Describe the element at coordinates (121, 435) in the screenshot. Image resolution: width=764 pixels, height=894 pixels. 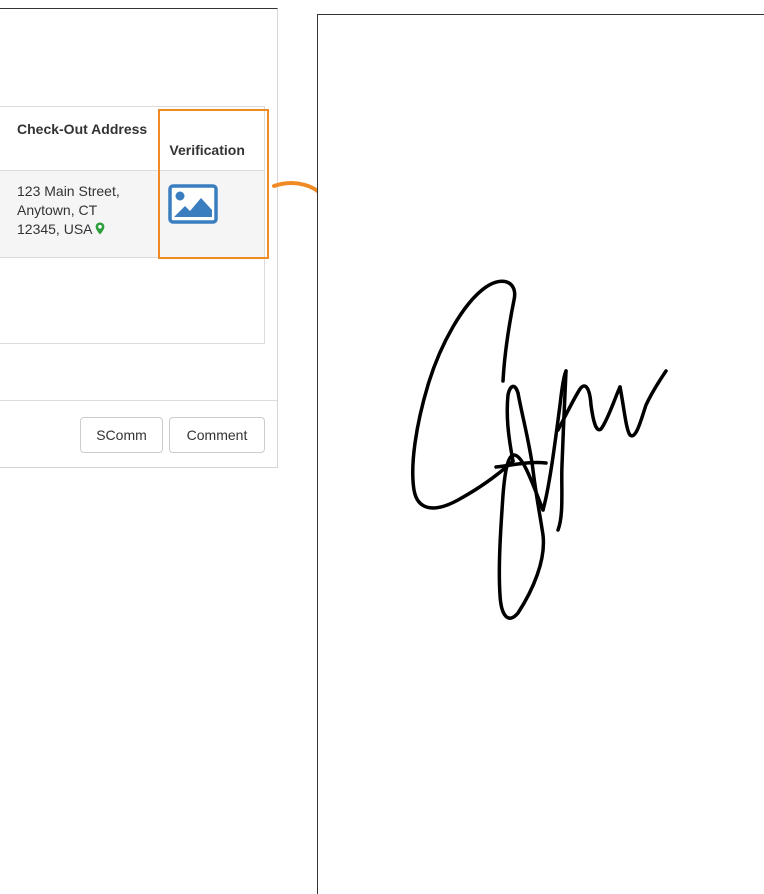
I see `scomm-button: SComm` at that location.